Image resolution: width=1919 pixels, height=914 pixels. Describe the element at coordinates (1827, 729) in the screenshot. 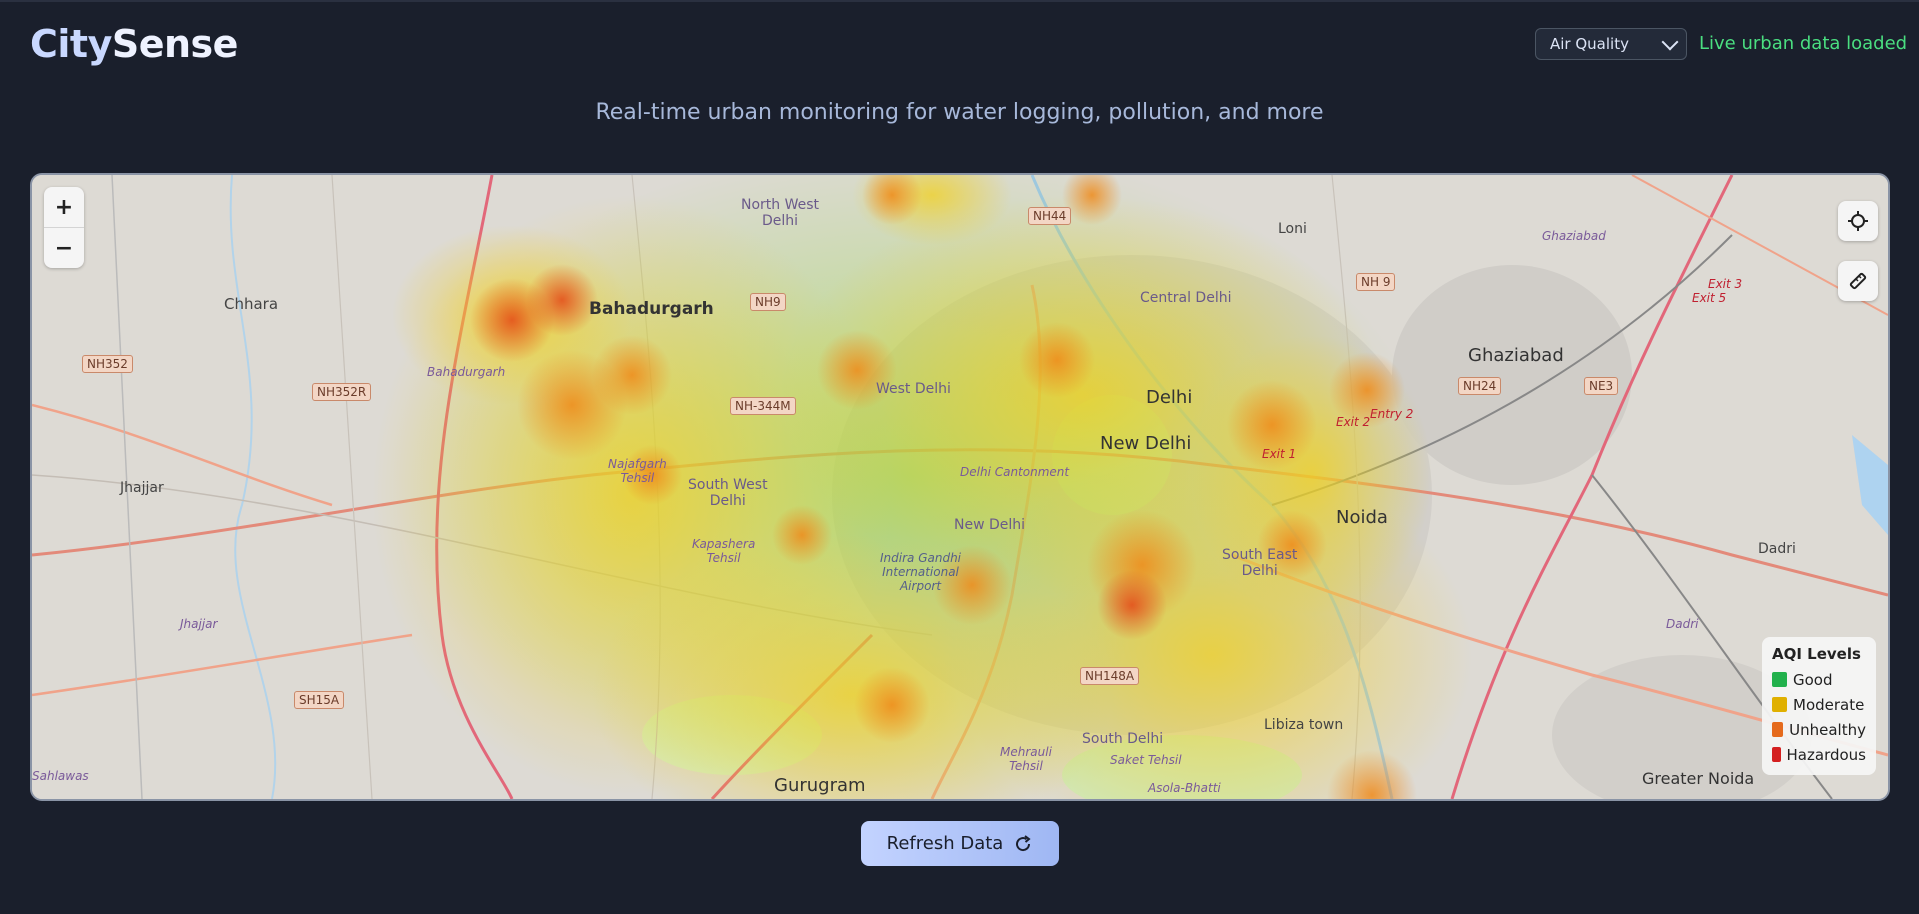

I see `legend-label: Unhealthy` at that location.